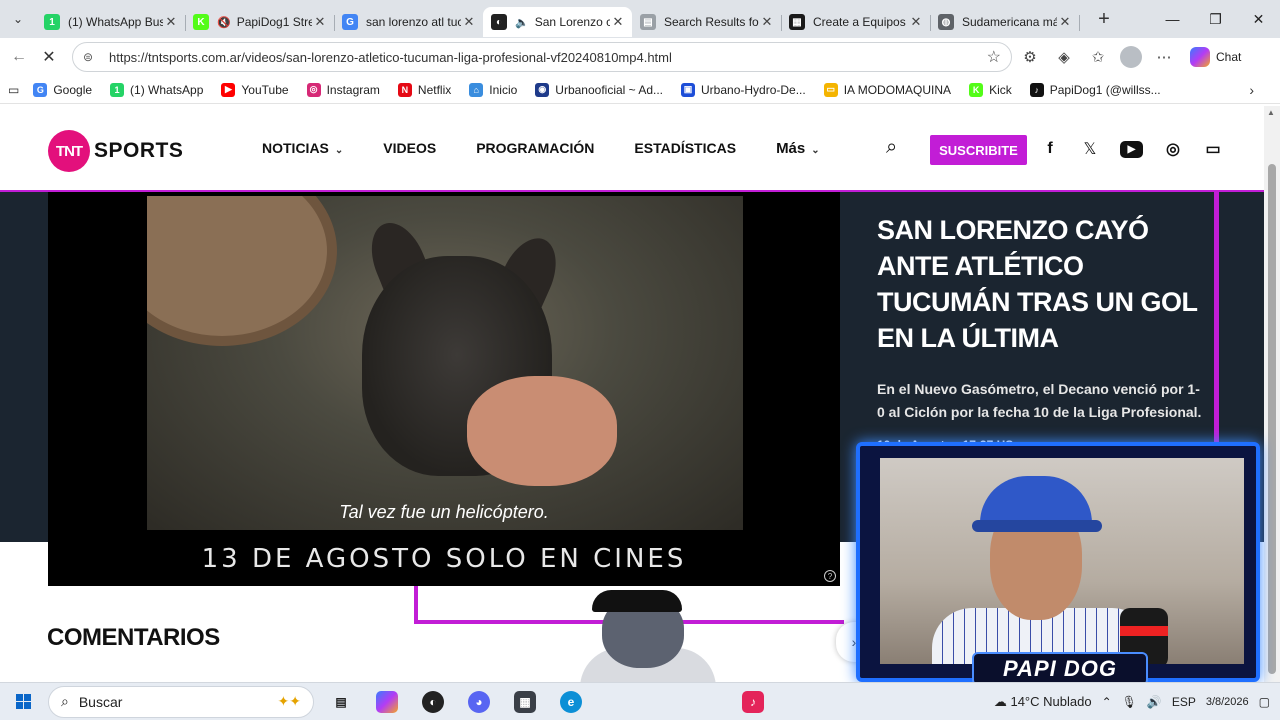  I want to click on notifications-icon: ▢, so click(1264, 702).